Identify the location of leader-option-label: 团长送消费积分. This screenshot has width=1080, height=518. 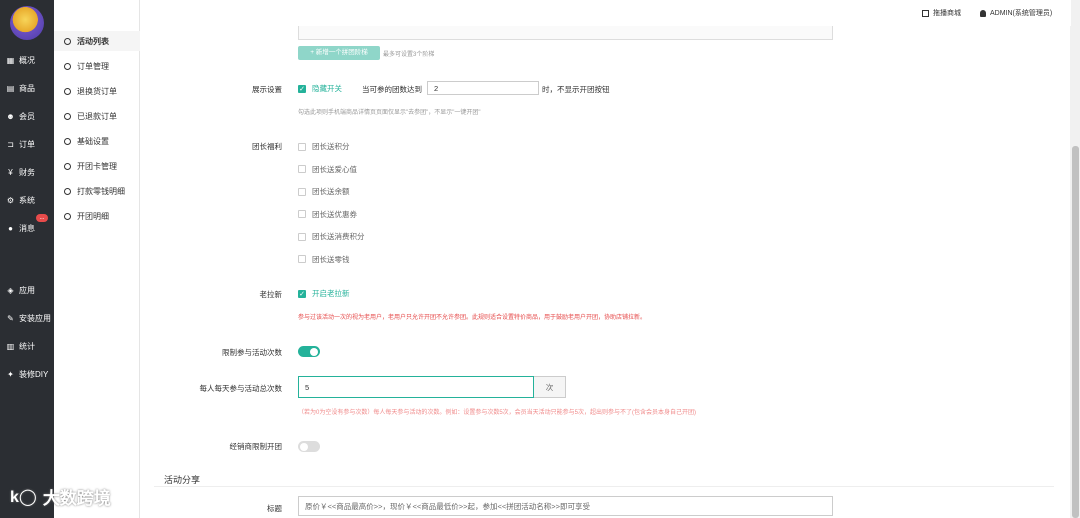
(338, 236).